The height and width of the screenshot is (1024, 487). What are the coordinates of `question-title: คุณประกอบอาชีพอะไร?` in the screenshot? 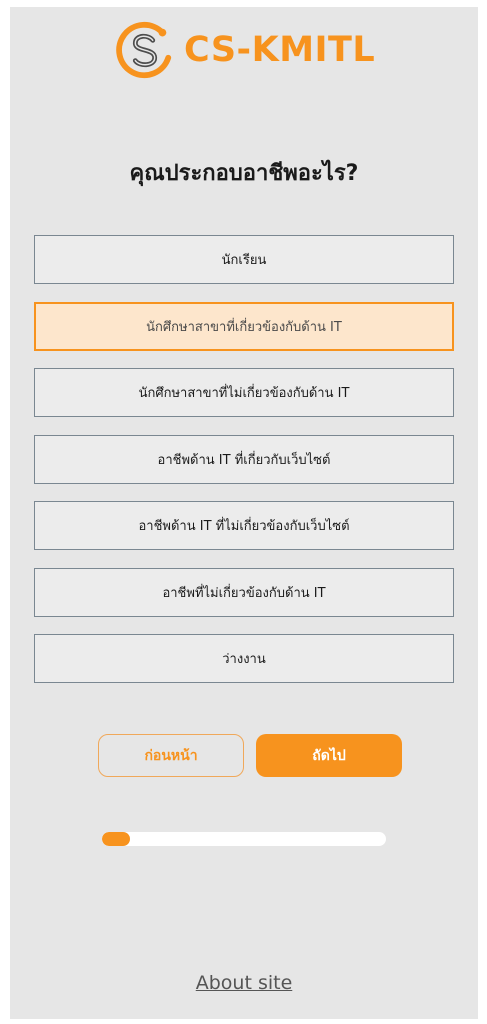 It's located at (244, 173).